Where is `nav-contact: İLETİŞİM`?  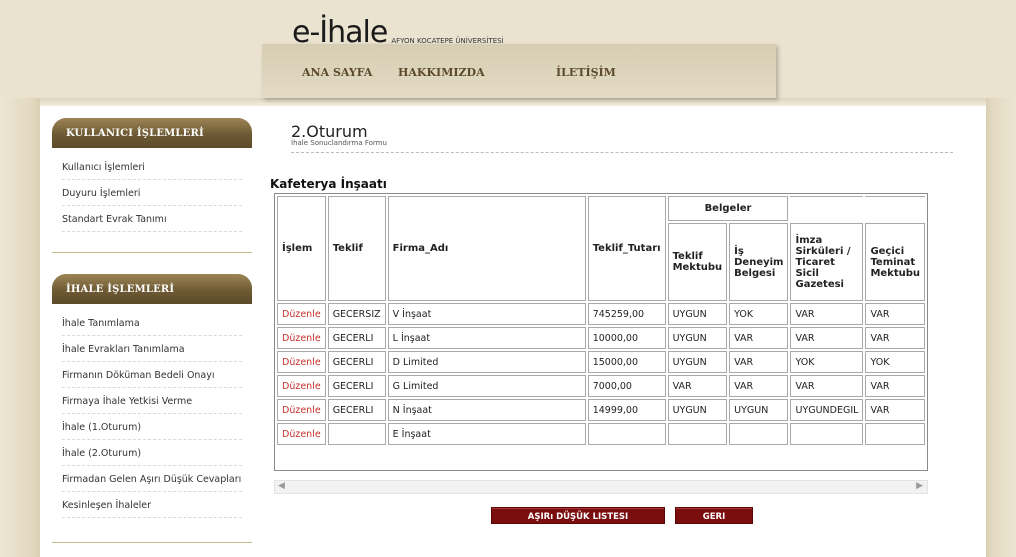
nav-contact: İLETİŞİM is located at coordinates (586, 72).